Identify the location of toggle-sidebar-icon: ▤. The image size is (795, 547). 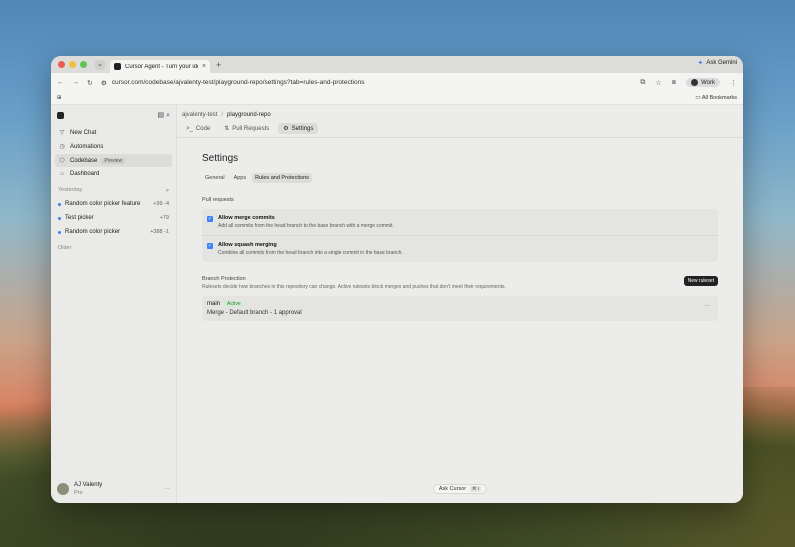
(161, 115).